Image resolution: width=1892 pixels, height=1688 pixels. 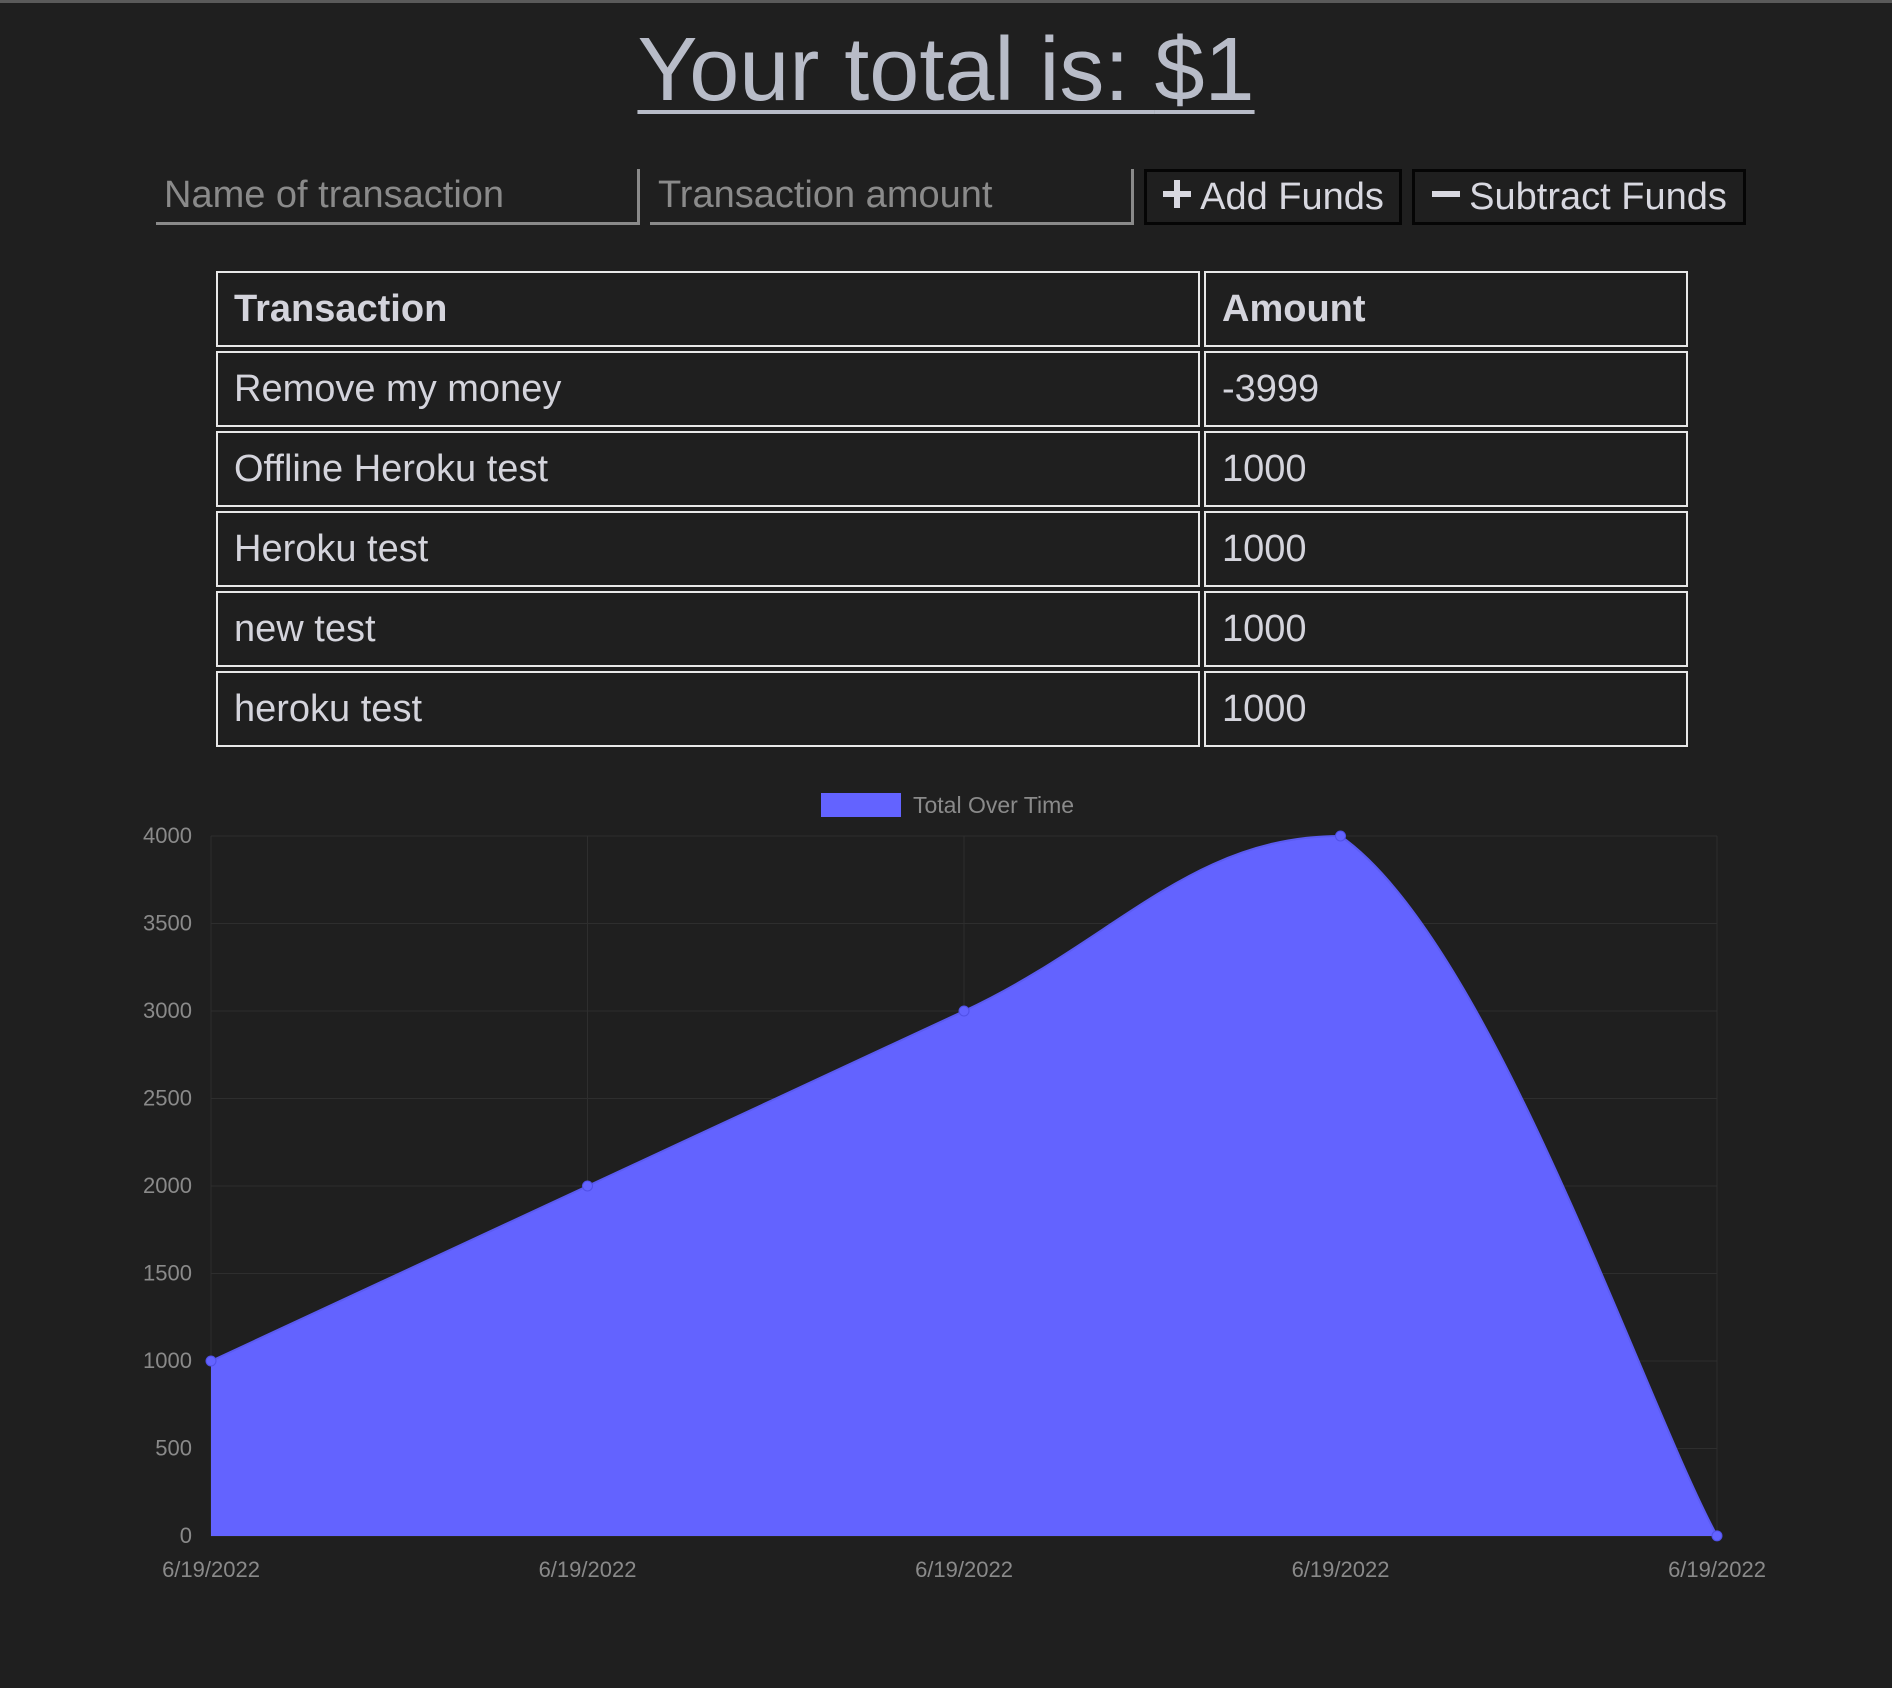 I want to click on legend-label: Total Over Time, so click(x=993, y=805).